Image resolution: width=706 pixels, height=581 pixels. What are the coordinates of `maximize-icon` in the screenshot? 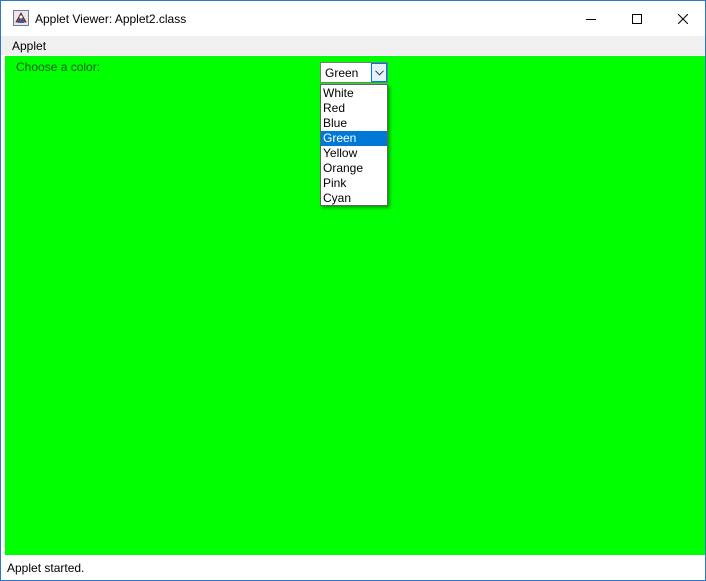 It's located at (637, 18).